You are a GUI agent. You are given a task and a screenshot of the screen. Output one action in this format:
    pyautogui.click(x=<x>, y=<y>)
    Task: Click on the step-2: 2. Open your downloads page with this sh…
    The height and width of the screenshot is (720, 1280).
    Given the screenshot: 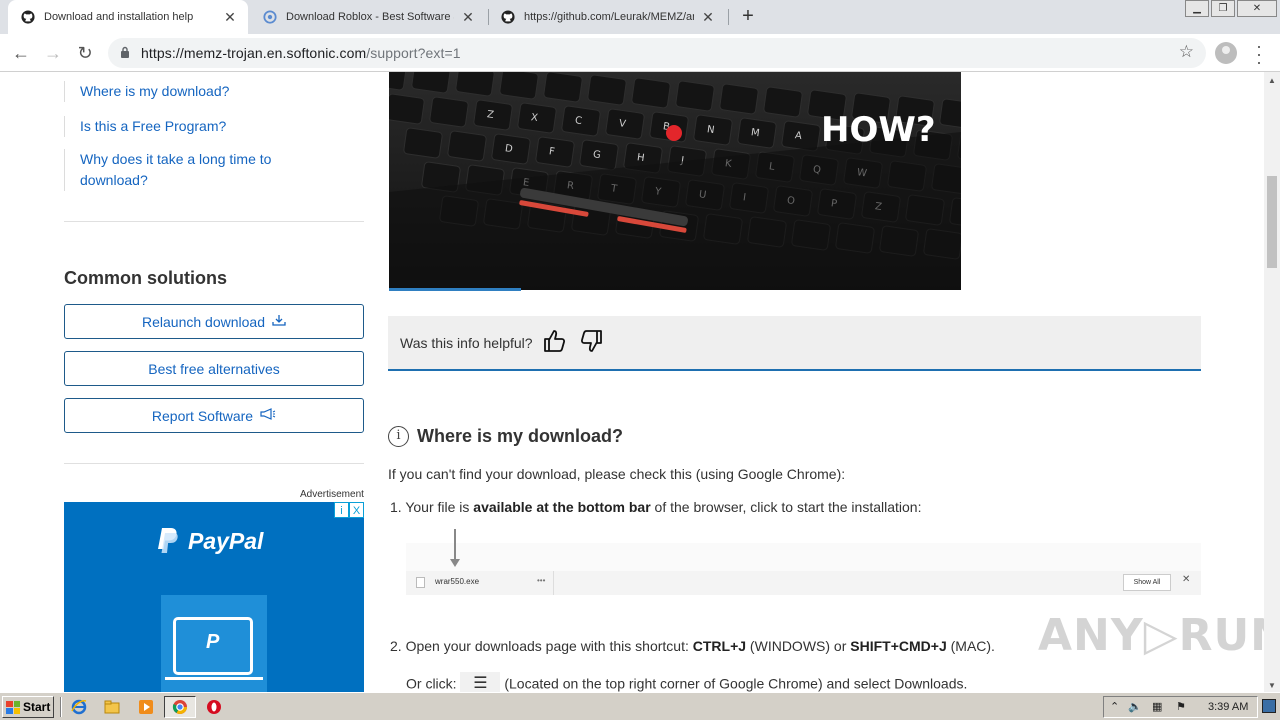 What is the action you would take?
    pyautogui.click(x=692, y=646)
    